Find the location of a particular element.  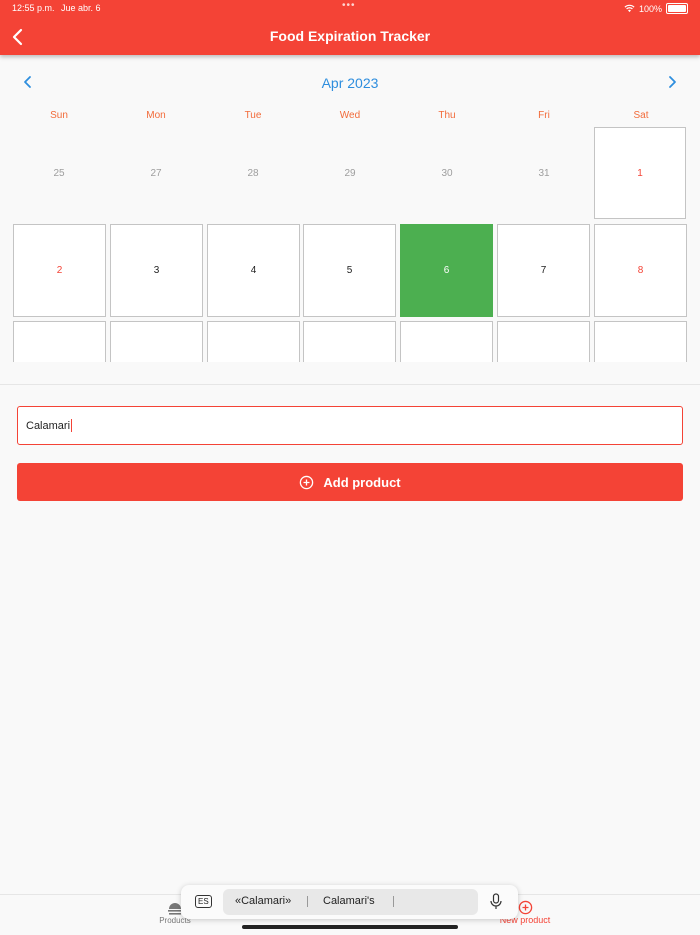

suggestion-item: Calamari's is located at coordinates (349, 901).